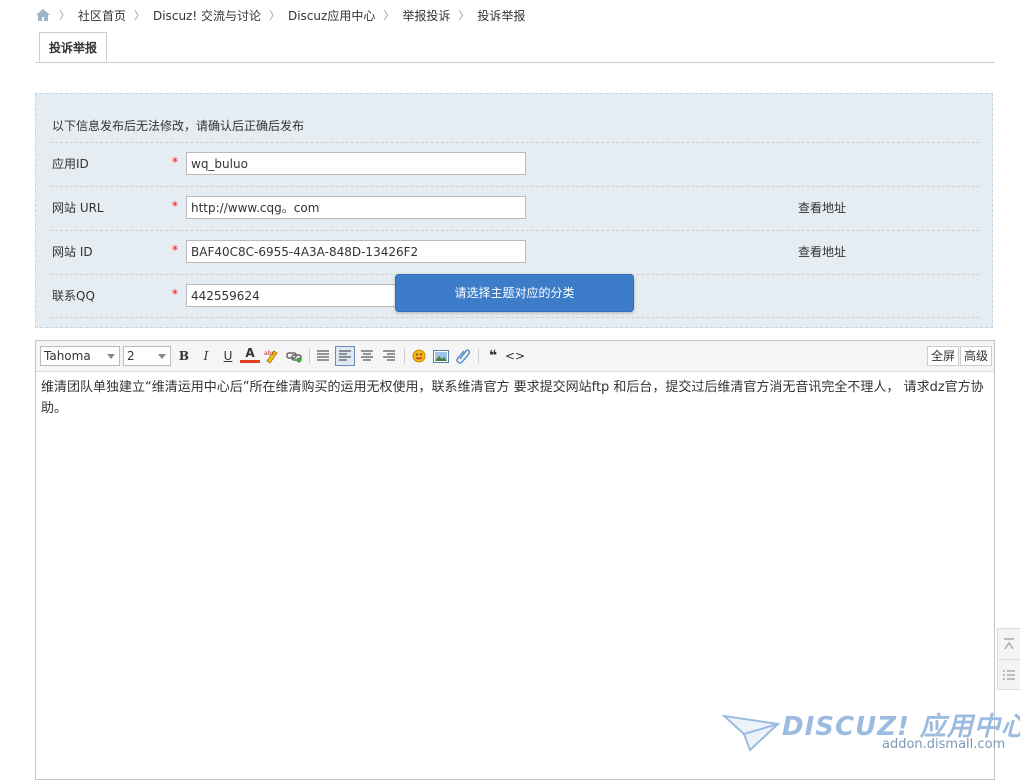 The height and width of the screenshot is (780, 1020). I want to click on form-row-site-url: 网站 URL * 查看地址, so click(515, 208).